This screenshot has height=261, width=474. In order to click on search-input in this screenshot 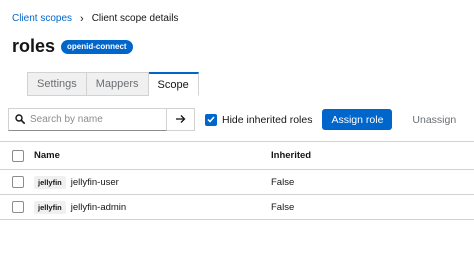, I will do `click(95, 119)`.